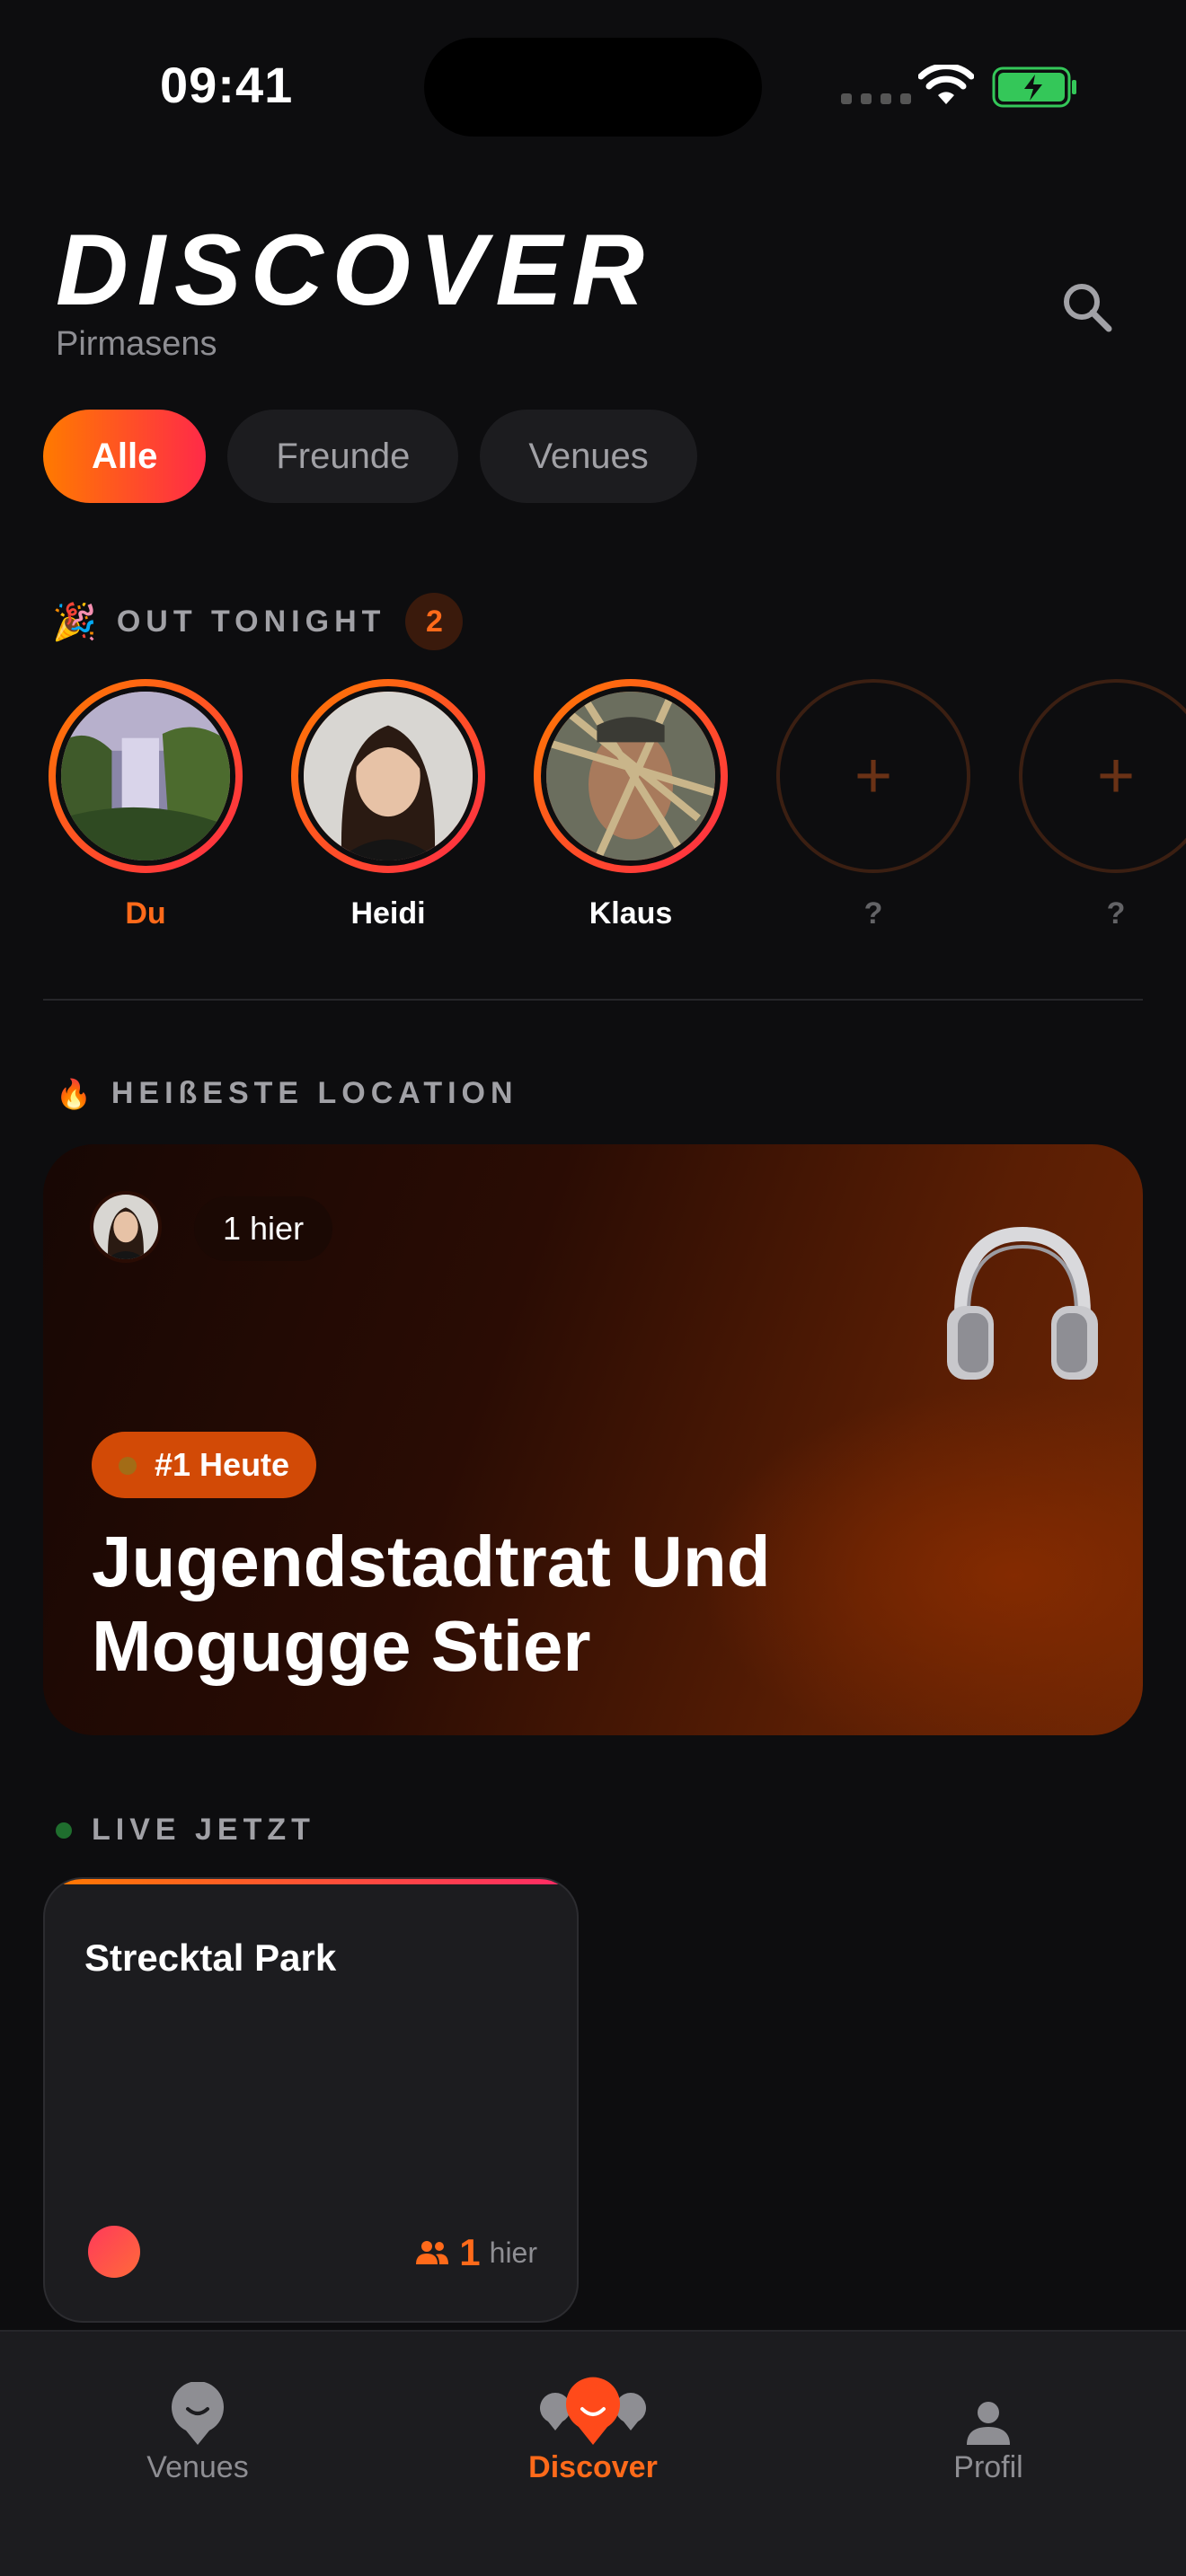 This screenshot has height=2576, width=1186. What do you see at coordinates (251, 621) in the screenshot?
I see `out-tonight-title: OUT TONIGHT` at bounding box center [251, 621].